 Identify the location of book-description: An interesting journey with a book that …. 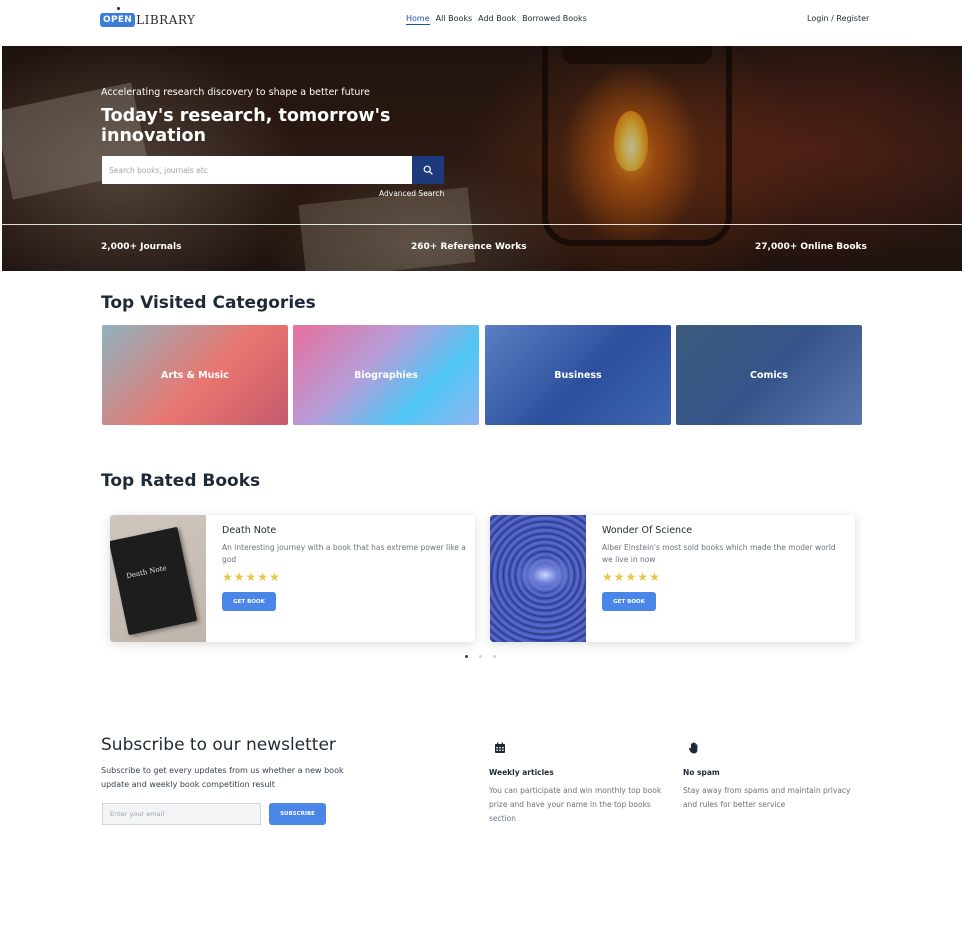
(344, 553).